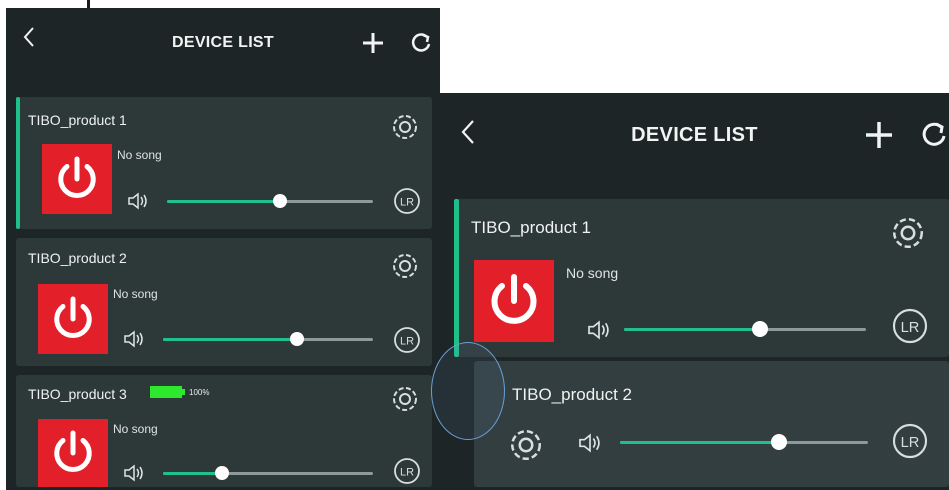 The image size is (949, 490). I want to click on device-card: TIBO_product 2 LR, so click(711, 424).